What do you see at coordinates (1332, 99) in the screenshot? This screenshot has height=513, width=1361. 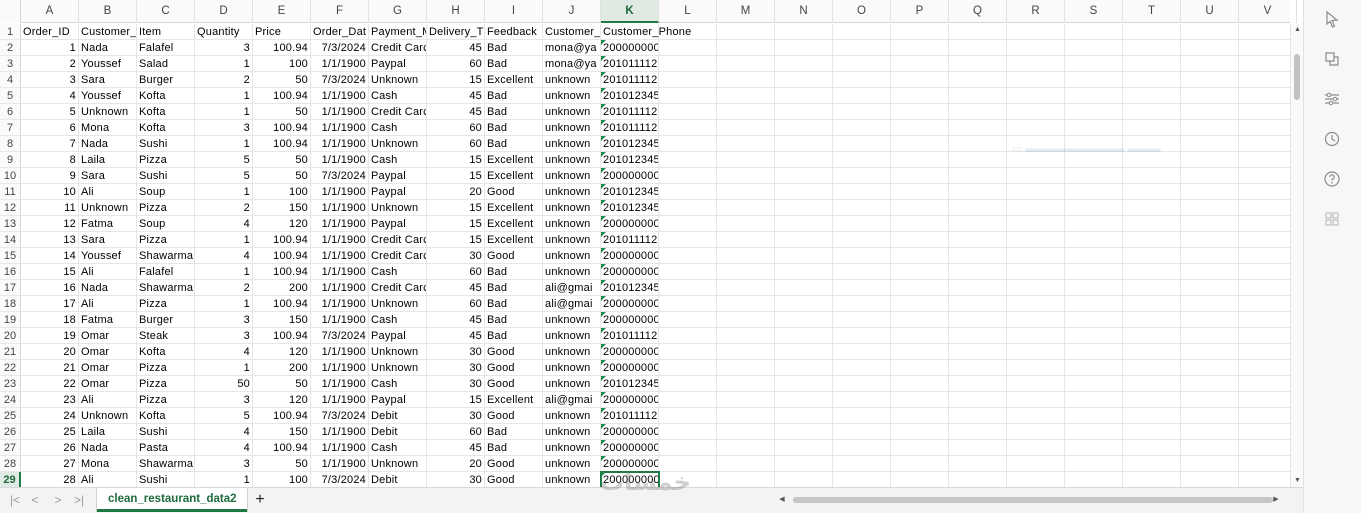 I see `filter-settings-icon` at bounding box center [1332, 99].